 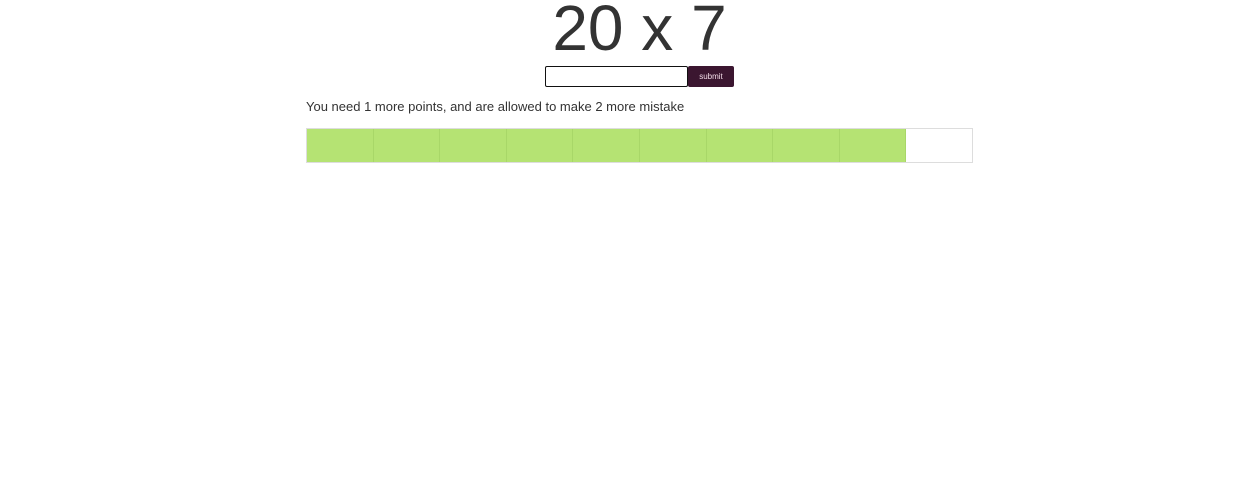 I want to click on answer-form: submit, so click(x=639, y=76).